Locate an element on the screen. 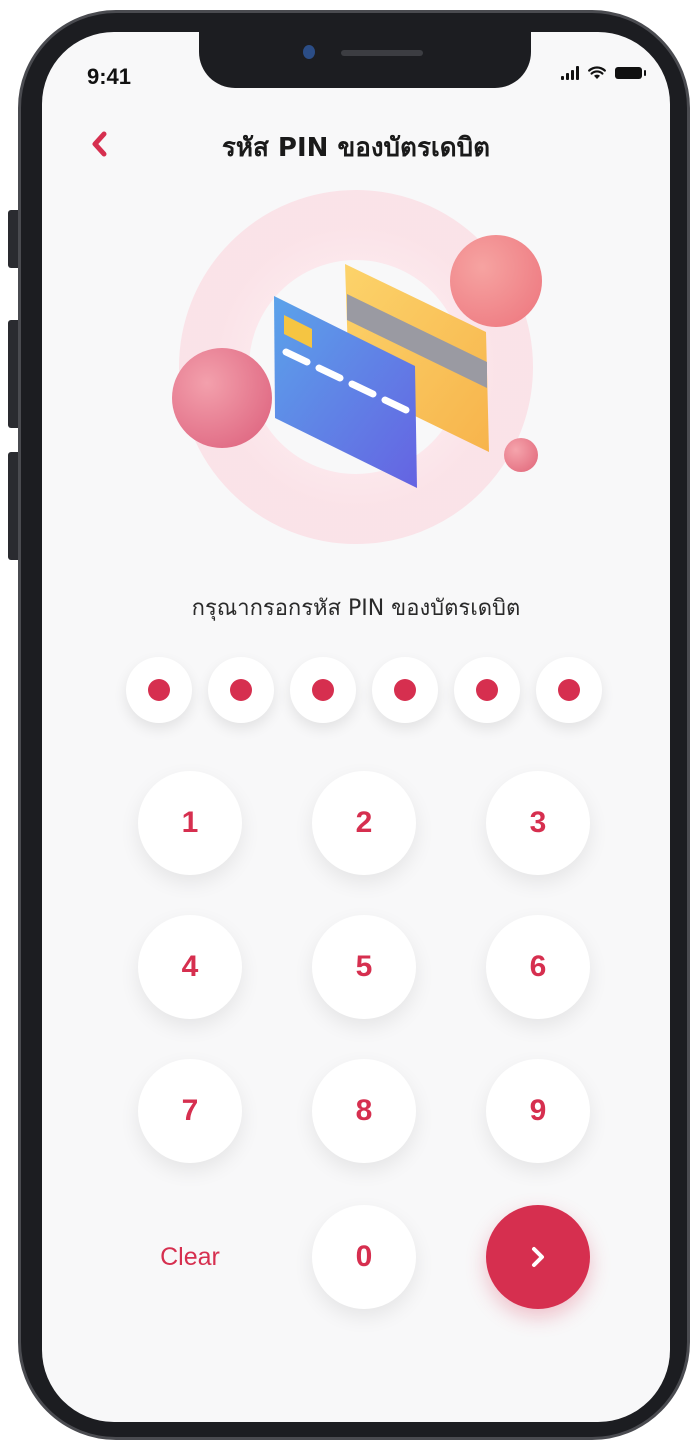 The image size is (693, 1445). volume-down-button is located at coordinates (13, 506).